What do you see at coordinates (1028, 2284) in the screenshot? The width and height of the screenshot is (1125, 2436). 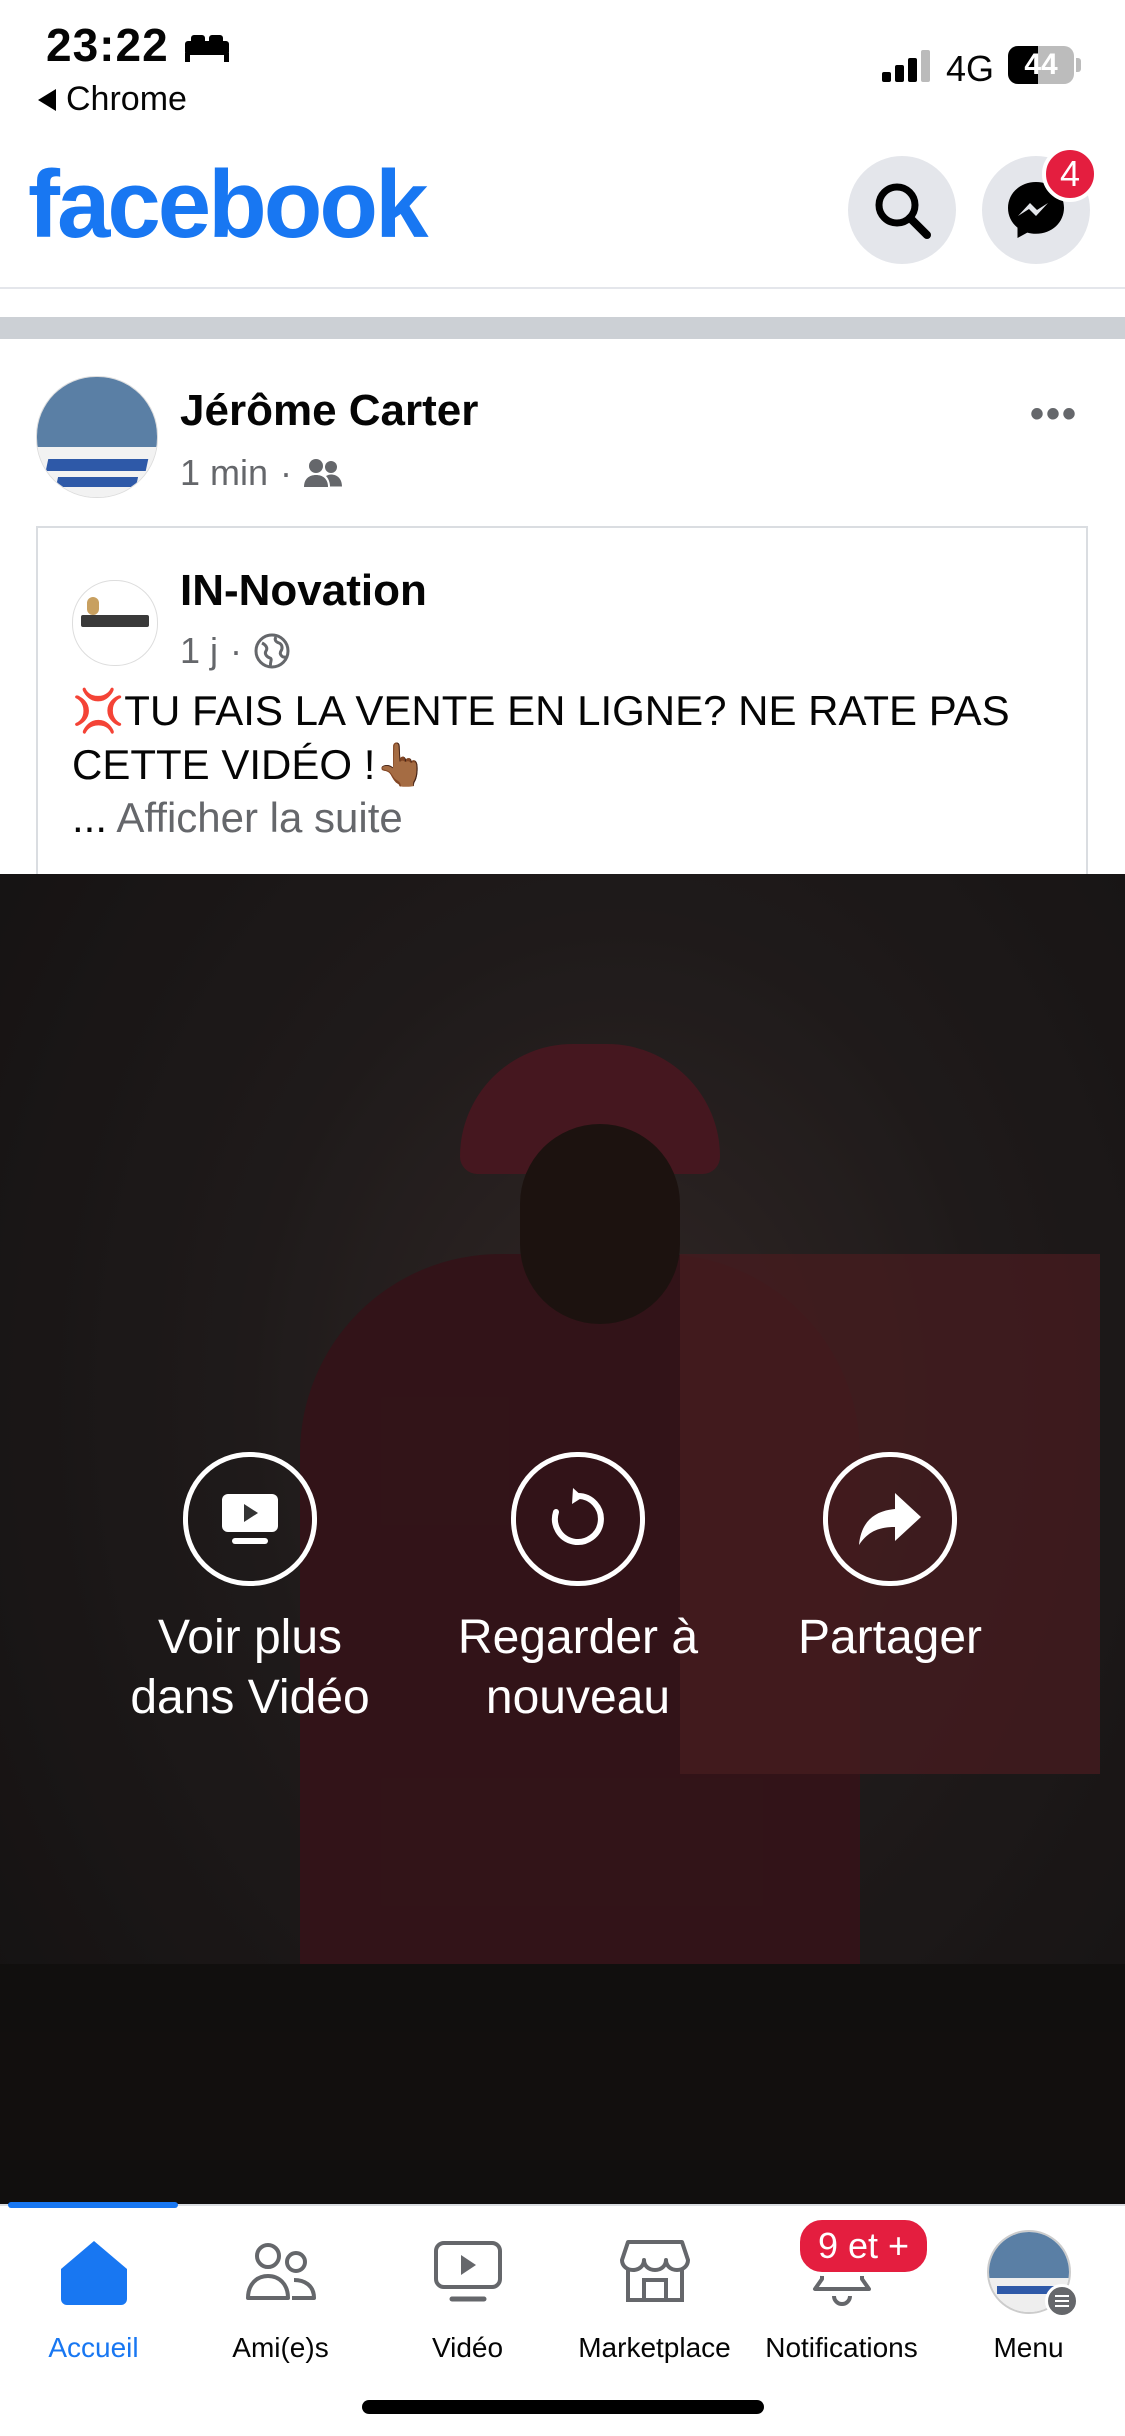 I see `nav-tab-menu: Menu` at bounding box center [1028, 2284].